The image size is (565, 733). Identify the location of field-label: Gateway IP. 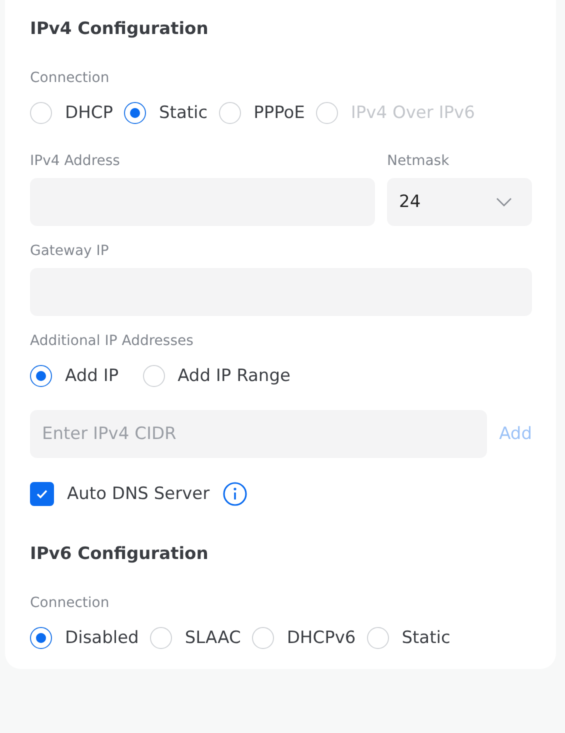
(70, 251).